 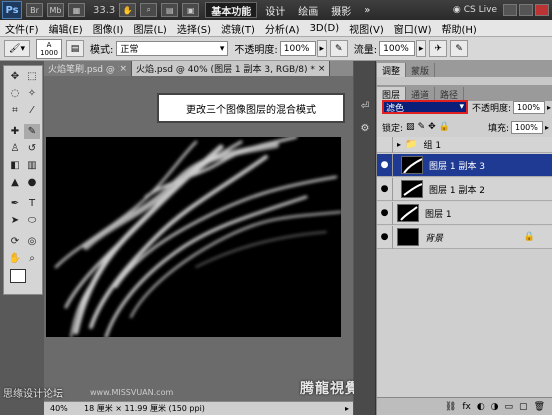 I want to click on add-mask-icon: ◐, so click(x=481, y=407).